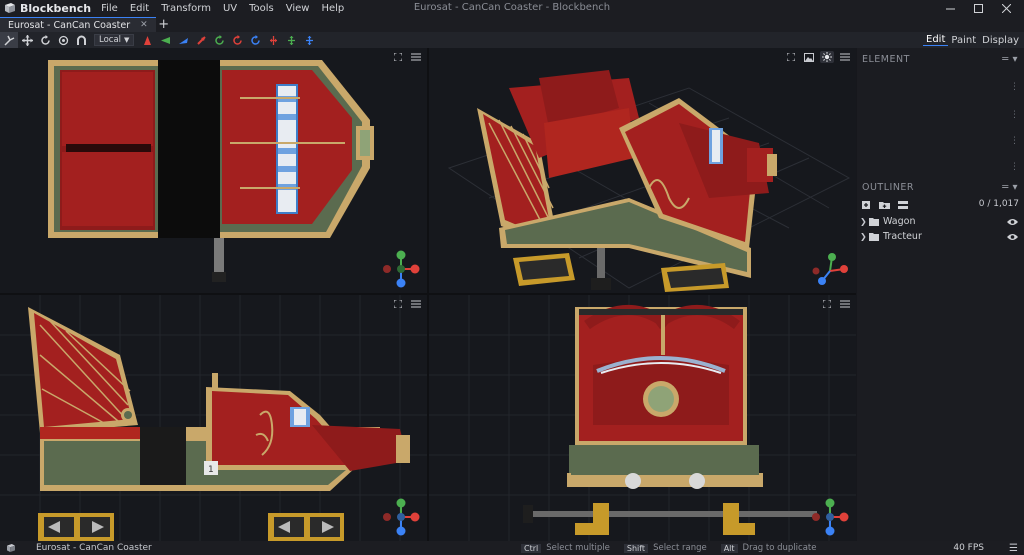 This screenshot has height=555, width=1024. I want to click on rotate-z-button, so click(237, 40).